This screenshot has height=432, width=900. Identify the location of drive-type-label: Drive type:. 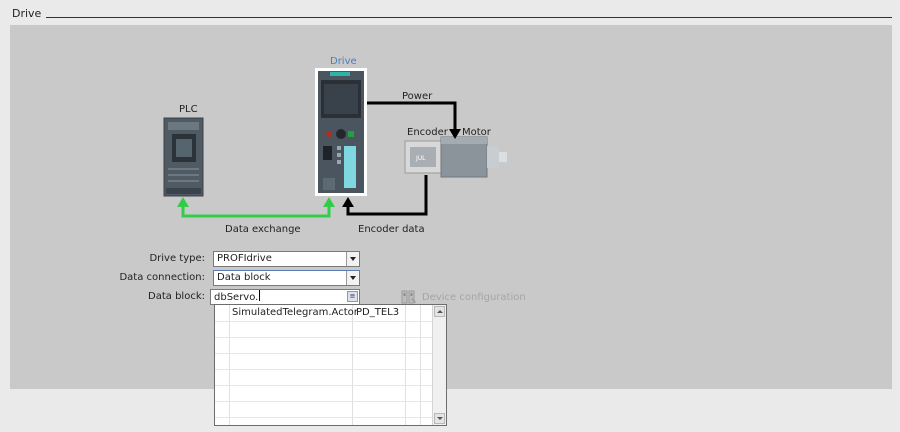
(177, 258).